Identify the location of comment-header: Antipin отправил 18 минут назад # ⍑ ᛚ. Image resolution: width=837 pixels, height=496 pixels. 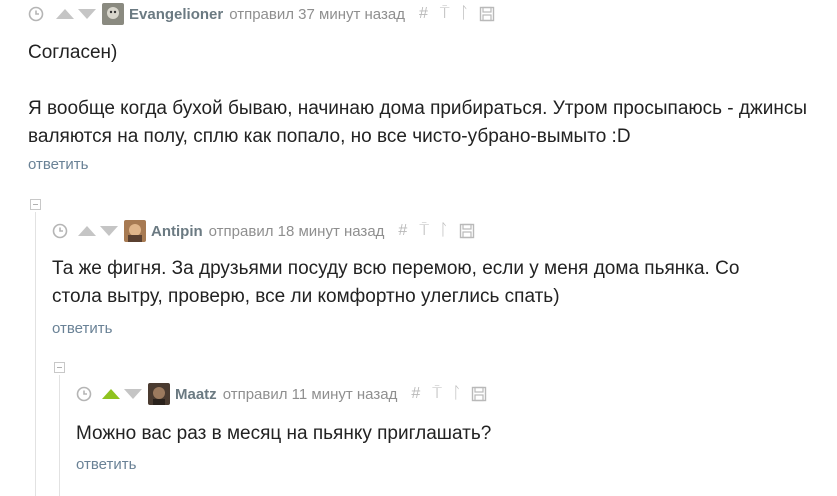
(263, 231).